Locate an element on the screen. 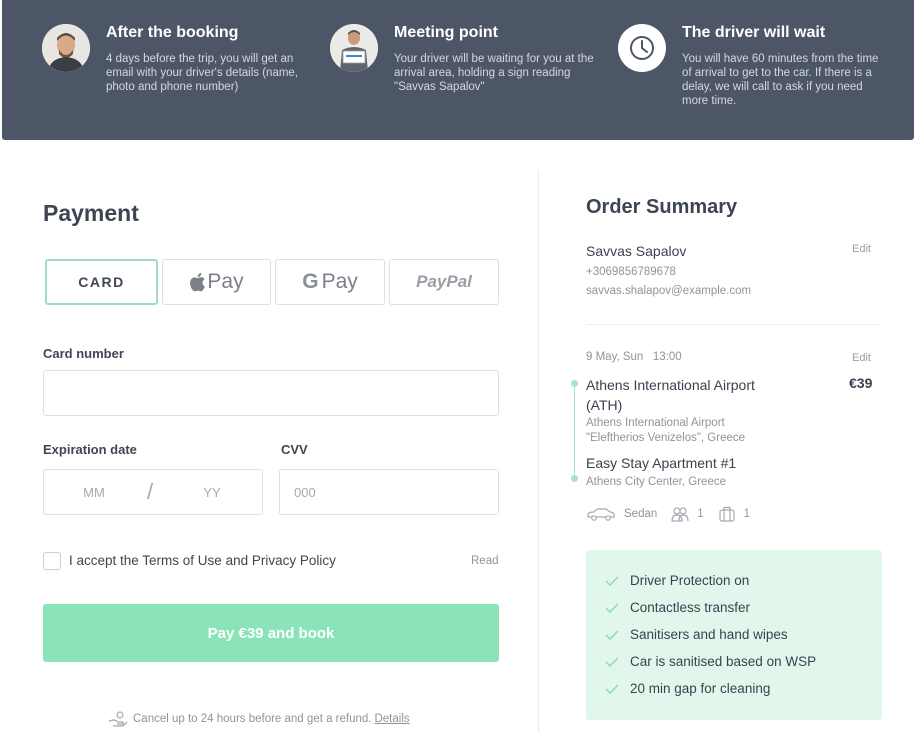 The width and height of the screenshot is (916, 732). clock-avatar is located at coordinates (642, 48).